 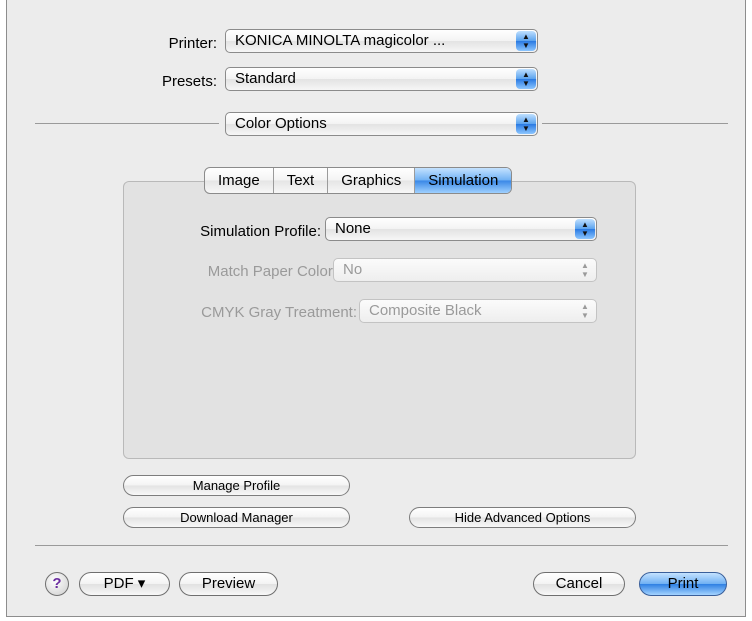 I want to click on download-manager-button: Download Manager, so click(x=236, y=517).